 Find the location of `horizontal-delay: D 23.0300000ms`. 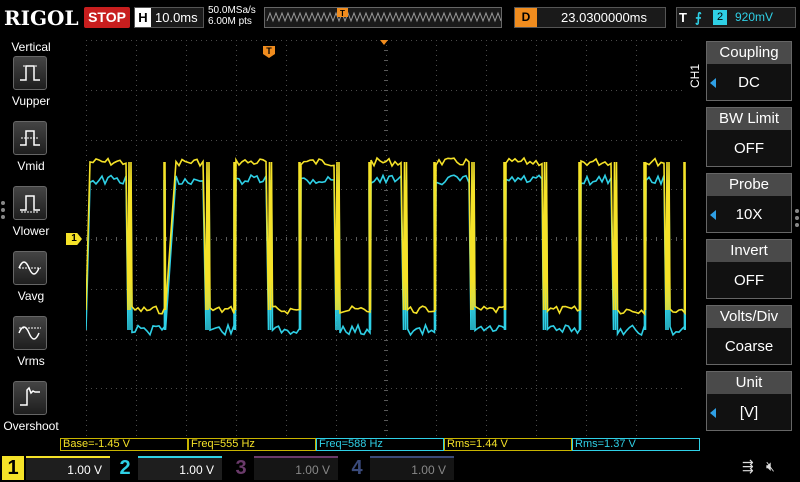

horizontal-delay: D 23.0300000ms is located at coordinates (590, 17).